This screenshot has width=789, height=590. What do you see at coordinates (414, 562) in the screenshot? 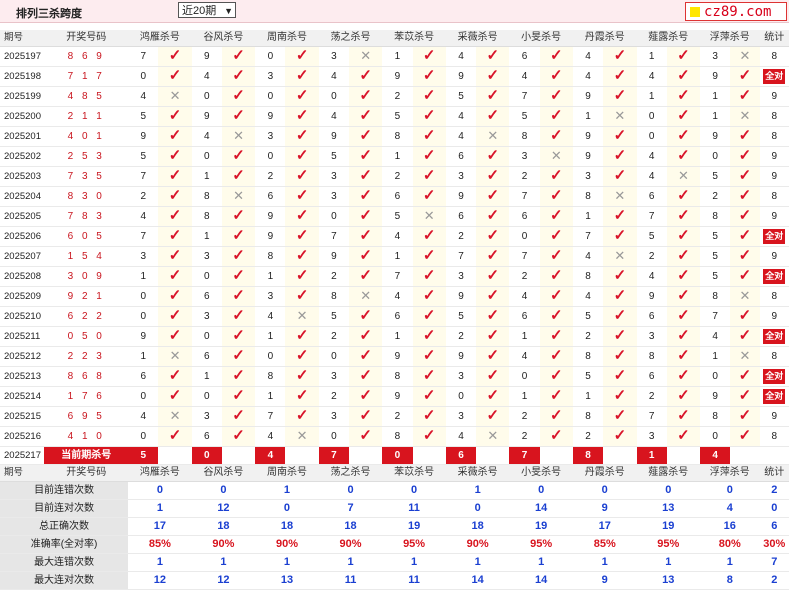
I see `stats-value: 1` at bounding box center [414, 562].